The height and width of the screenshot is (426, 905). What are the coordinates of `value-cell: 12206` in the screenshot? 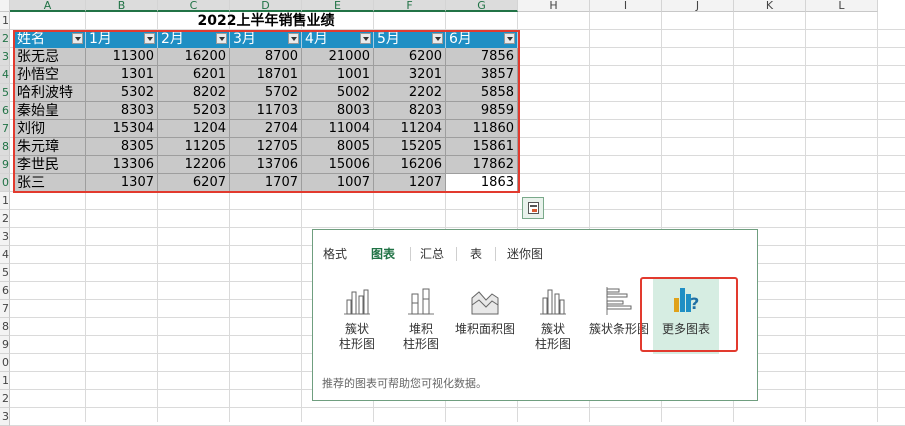 It's located at (194, 165).